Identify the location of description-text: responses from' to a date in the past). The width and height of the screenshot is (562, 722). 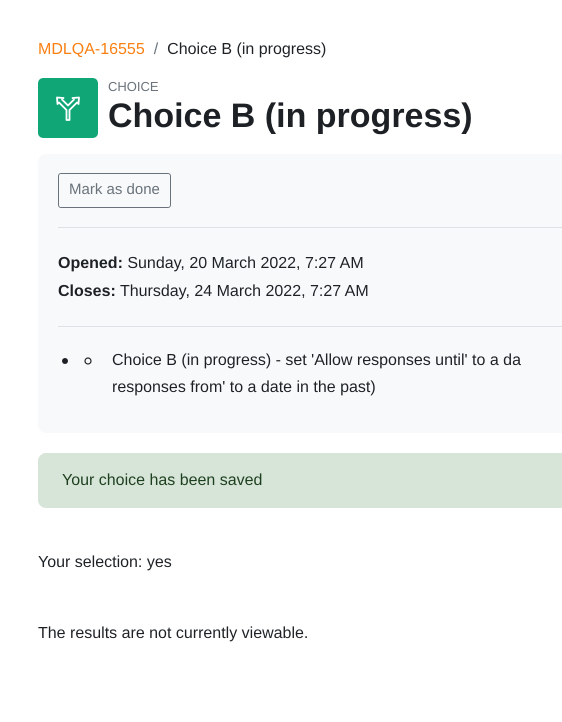
(244, 388).